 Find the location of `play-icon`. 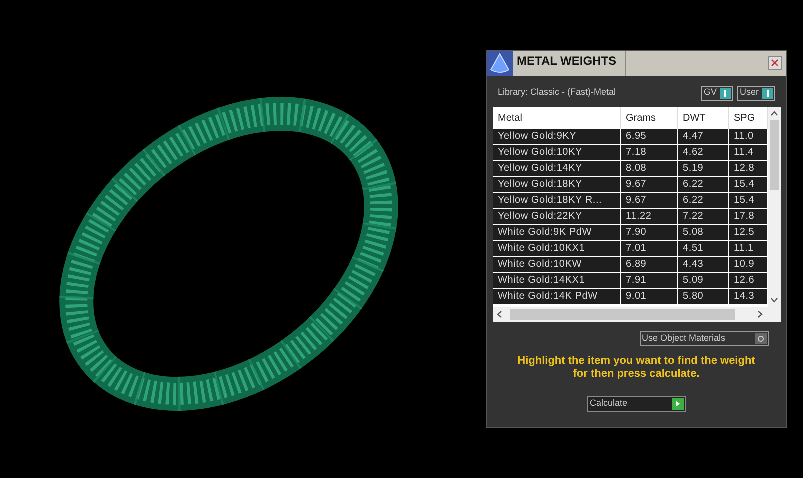

play-icon is located at coordinates (678, 404).